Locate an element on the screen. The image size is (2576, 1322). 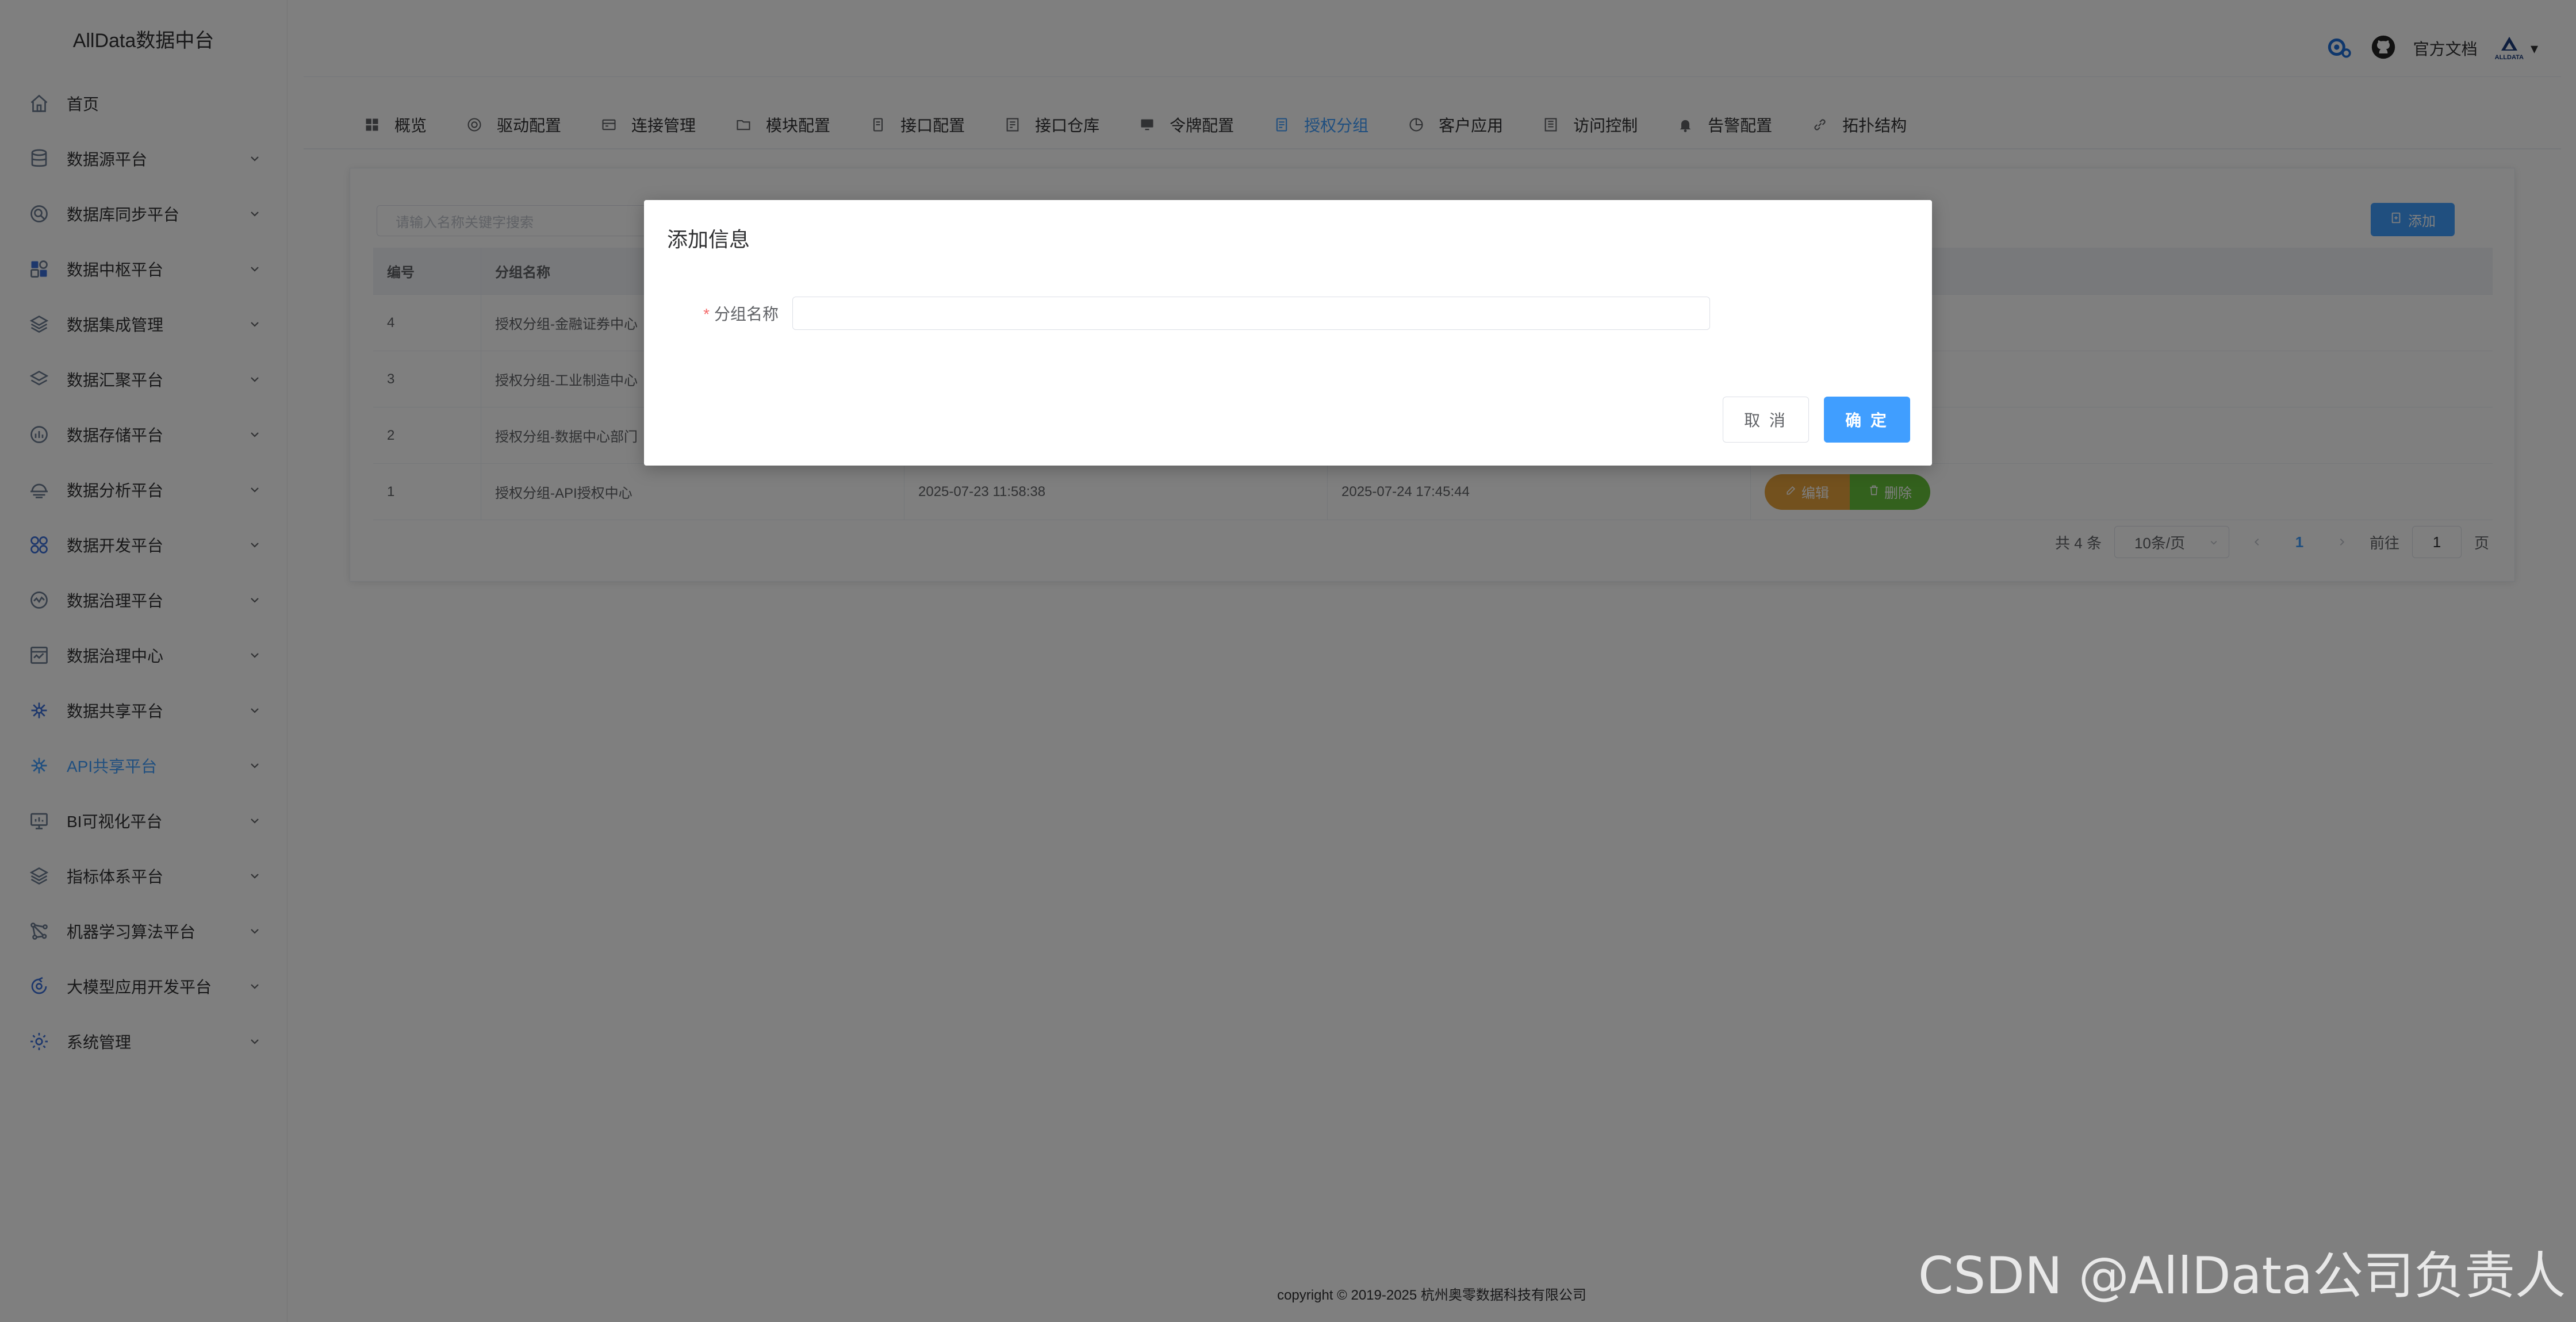
group-name-label: * 分组名称 is located at coordinates (741, 314).